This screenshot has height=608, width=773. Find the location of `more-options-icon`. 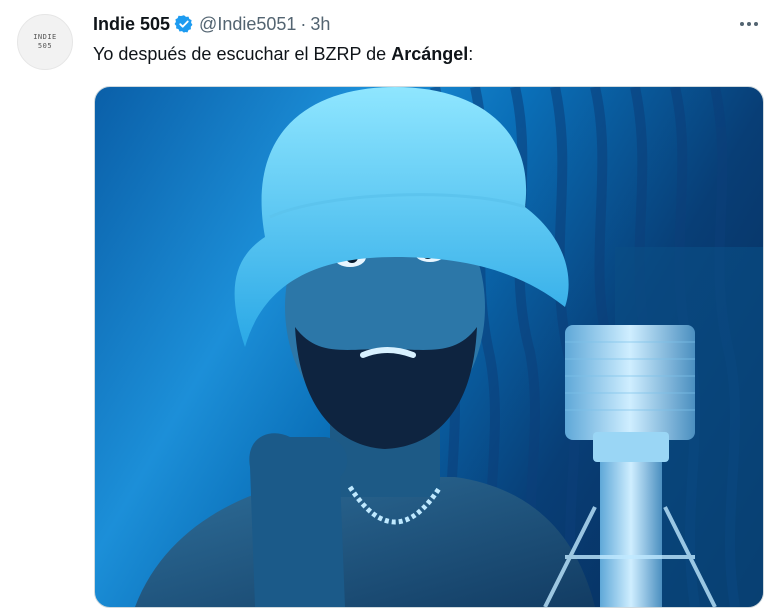

more-options-icon is located at coordinates (749, 24).